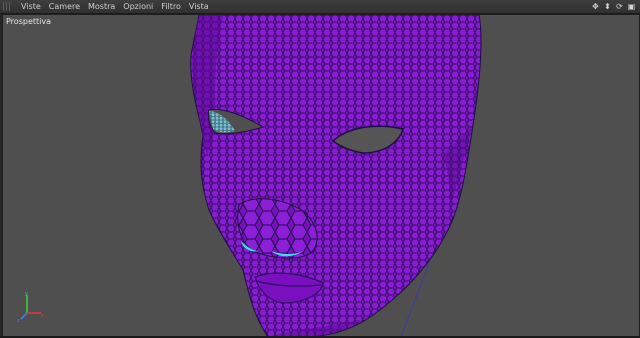  What do you see at coordinates (26, 294) in the screenshot?
I see `svg-text: y` at bounding box center [26, 294].